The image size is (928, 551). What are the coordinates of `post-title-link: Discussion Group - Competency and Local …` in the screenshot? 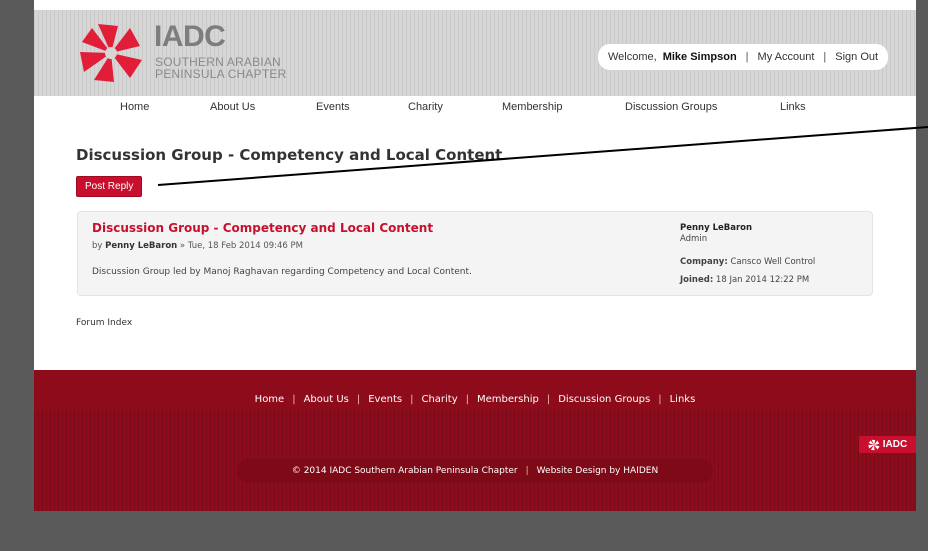 It's located at (262, 228).